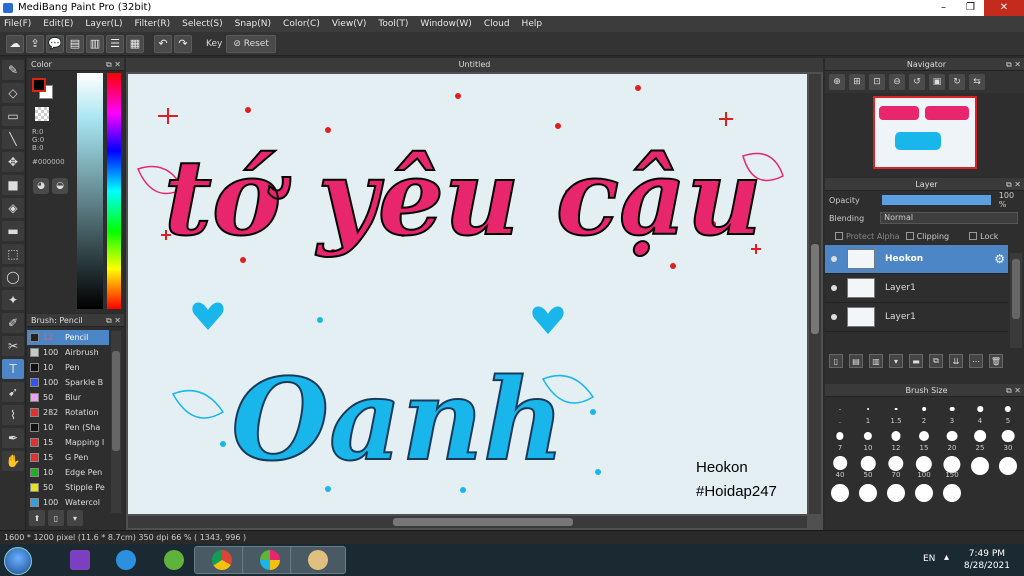 This screenshot has width=1024, height=576. I want to click on brush-size-option: 1, so click(868, 413).